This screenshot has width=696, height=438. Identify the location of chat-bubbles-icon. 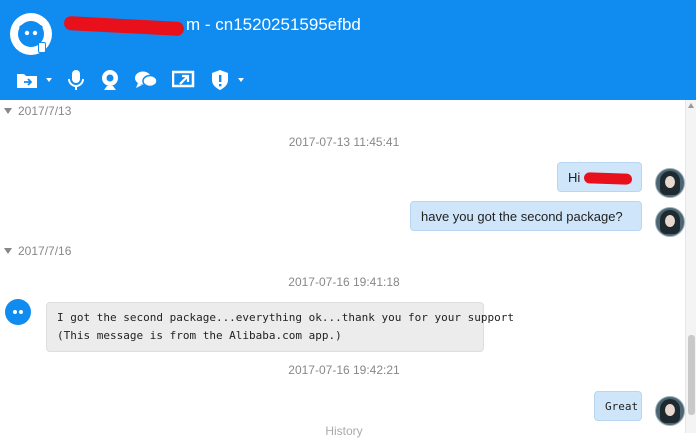
(146, 79).